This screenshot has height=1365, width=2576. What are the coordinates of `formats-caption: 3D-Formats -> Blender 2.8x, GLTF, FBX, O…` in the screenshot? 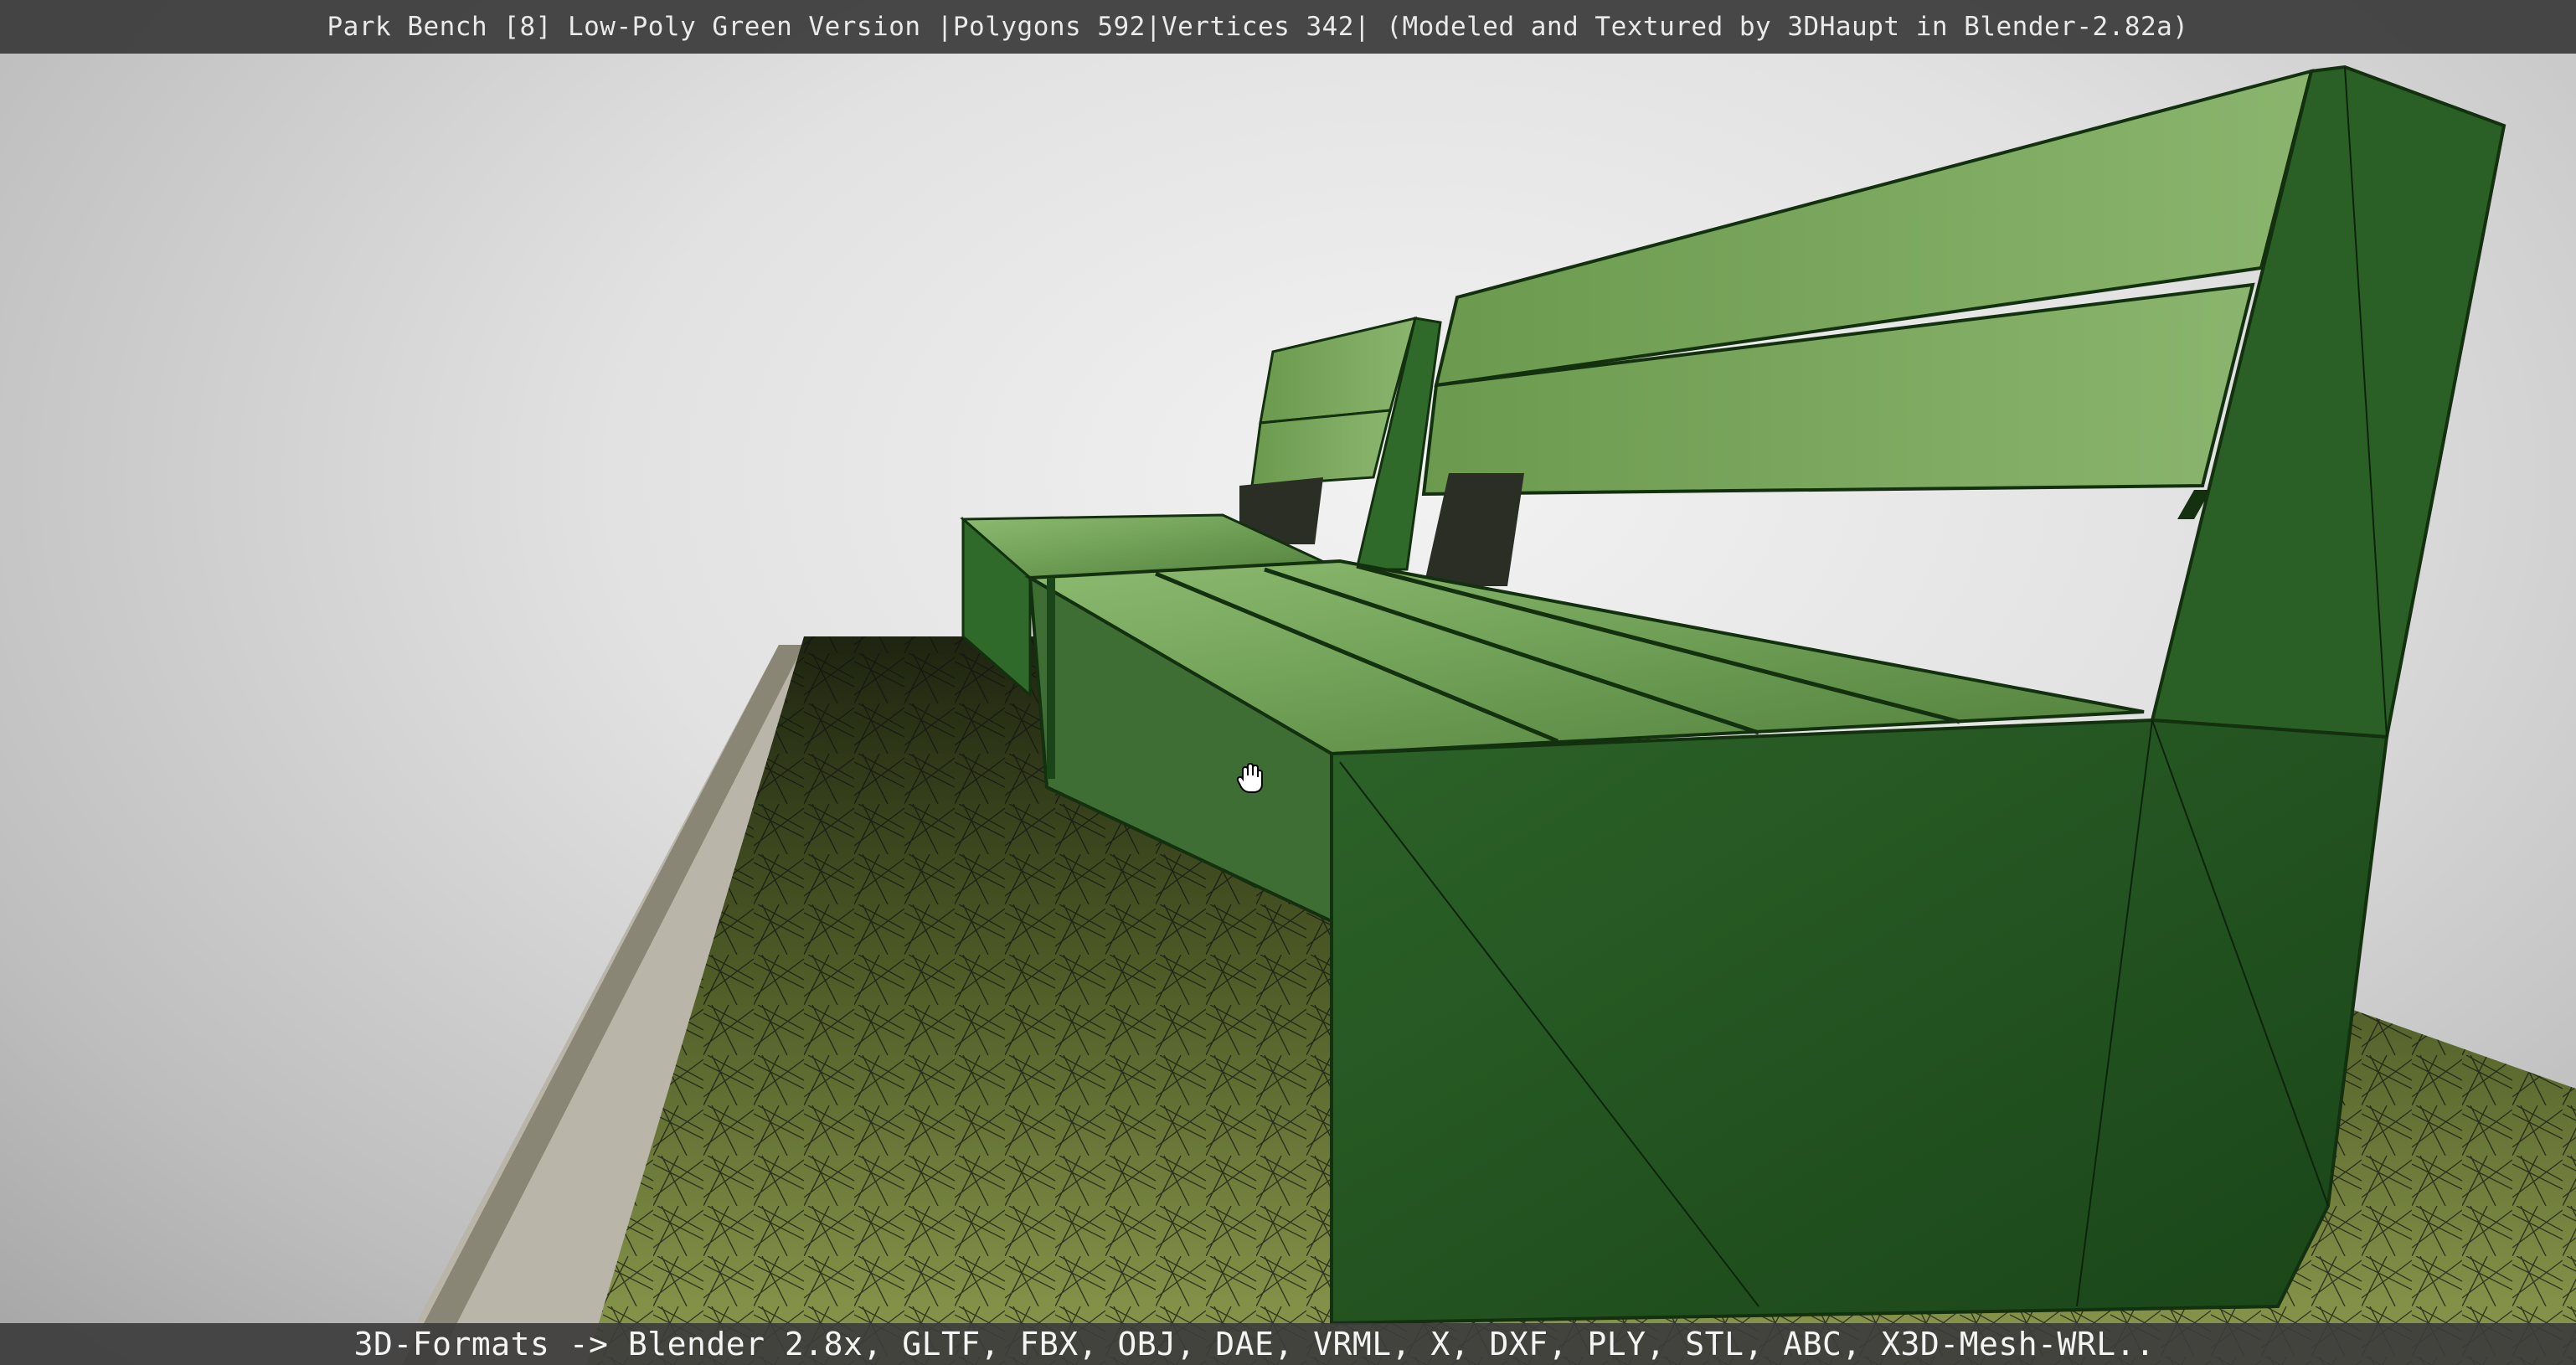 It's located at (1254, 1344).